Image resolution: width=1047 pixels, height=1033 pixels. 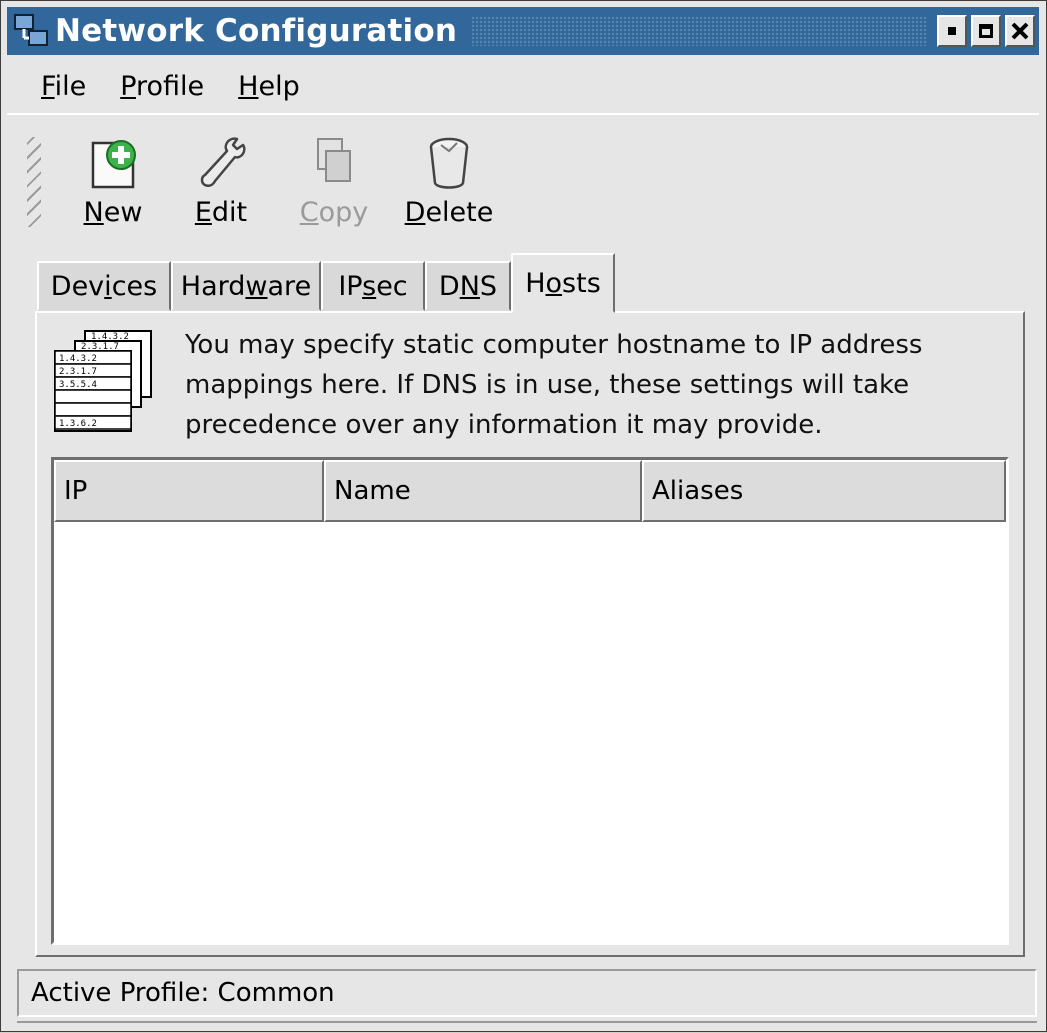 What do you see at coordinates (449, 163) in the screenshot?
I see `trash-icon` at bounding box center [449, 163].